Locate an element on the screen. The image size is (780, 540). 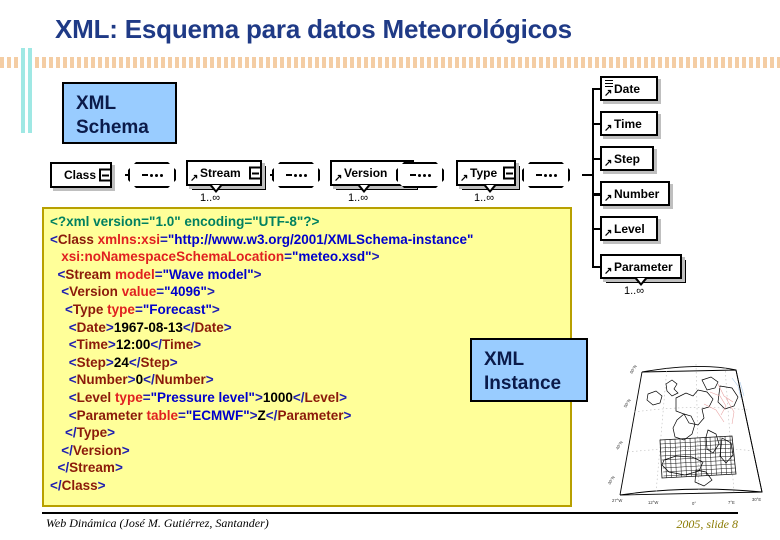
schema-node-parameter: Parameter is located at coordinates (643, 268).